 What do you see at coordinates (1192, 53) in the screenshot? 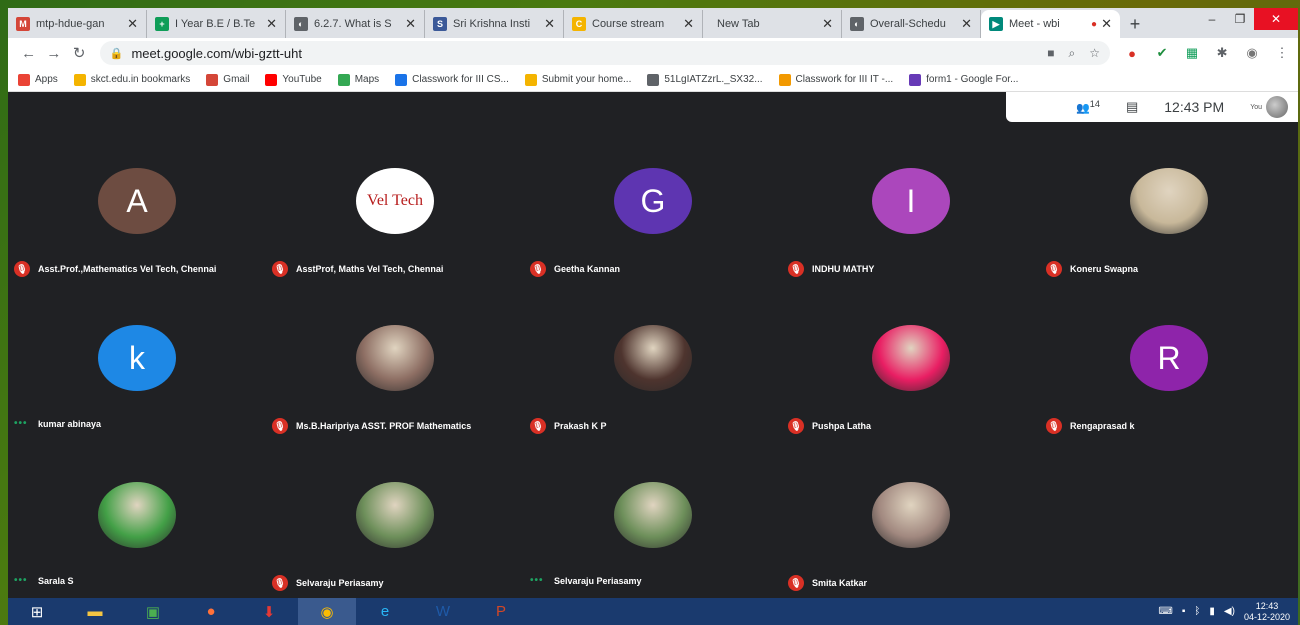
I see `extension-sheets-icon: ▦` at bounding box center [1192, 53].